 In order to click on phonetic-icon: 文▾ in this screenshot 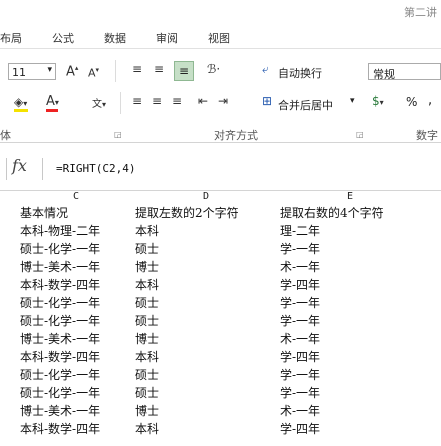, I will do `click(99, 102)`.